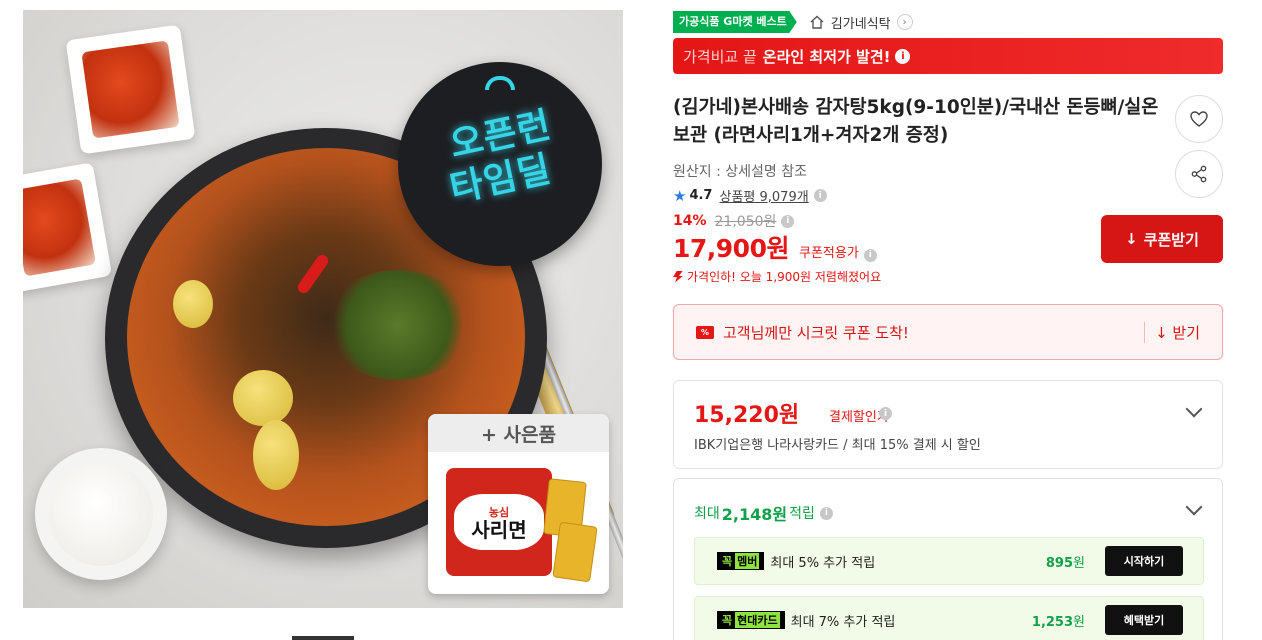 The height and width of the screenshot is (640, 1262). Describe the element at coordinates (745, 222) in the screenshot. I see `original-price: 21,050원` at that location.